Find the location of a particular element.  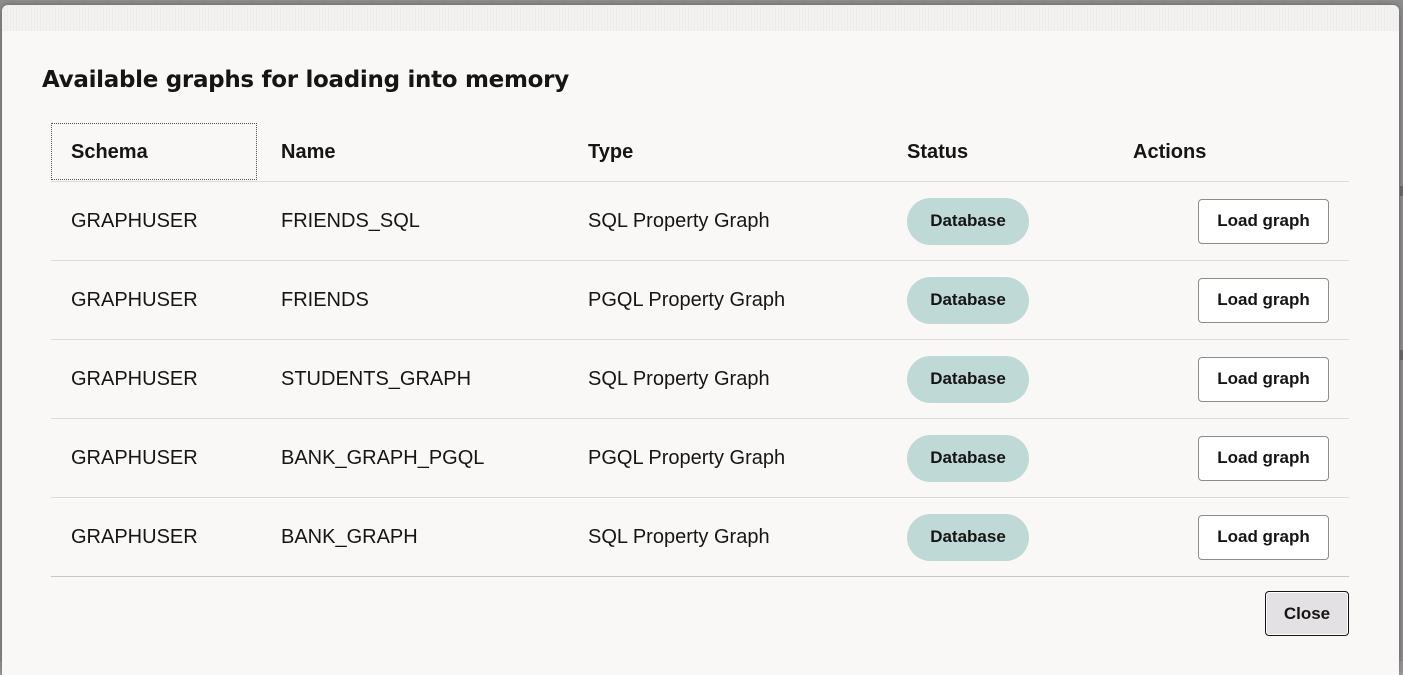

close-button: Close is located at coordinates (1307, 613).